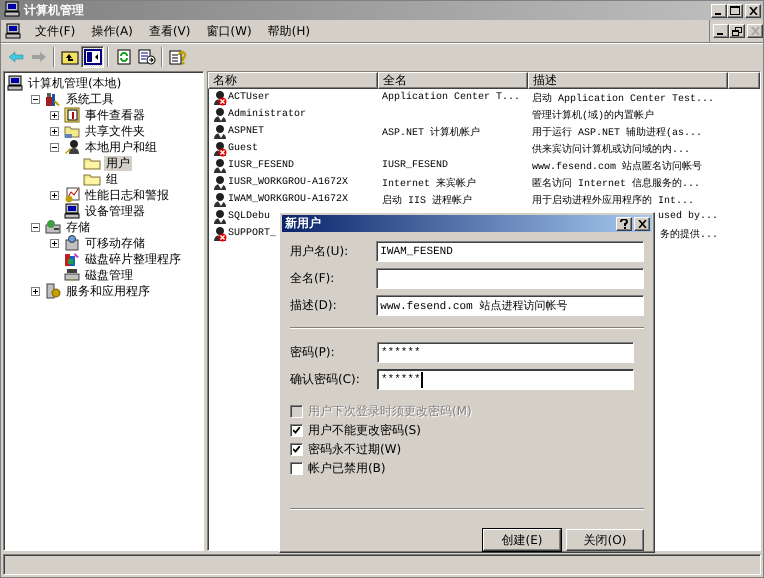  I want to click on dialog-button: 创建(E), so click(522, 540).